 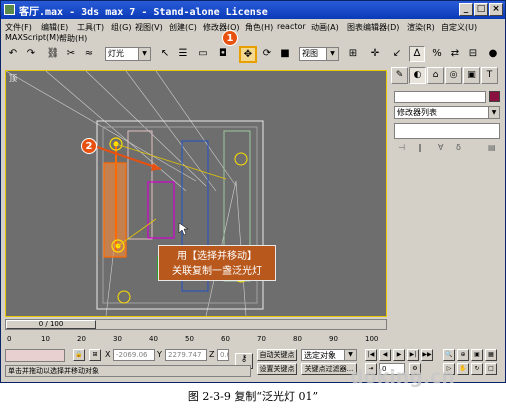 I want to click on light-target-line, so click(x=171, y=161).